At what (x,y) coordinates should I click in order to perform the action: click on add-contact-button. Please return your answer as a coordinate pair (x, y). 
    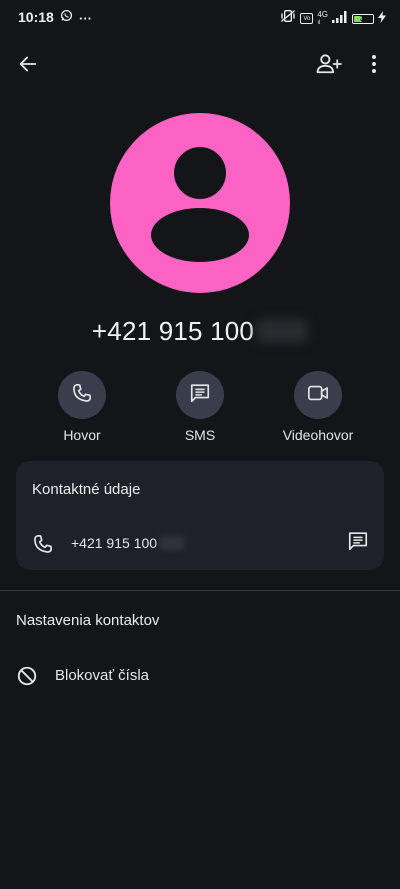
    Looking at the image, I should click on (329, 66).